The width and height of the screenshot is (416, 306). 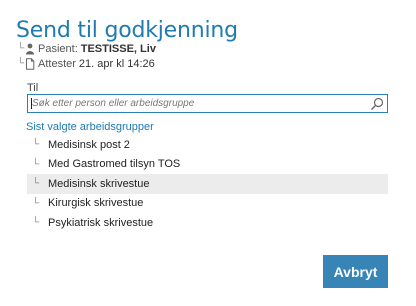 I want to click on recipient-search-input, so click(x=198, y=103).